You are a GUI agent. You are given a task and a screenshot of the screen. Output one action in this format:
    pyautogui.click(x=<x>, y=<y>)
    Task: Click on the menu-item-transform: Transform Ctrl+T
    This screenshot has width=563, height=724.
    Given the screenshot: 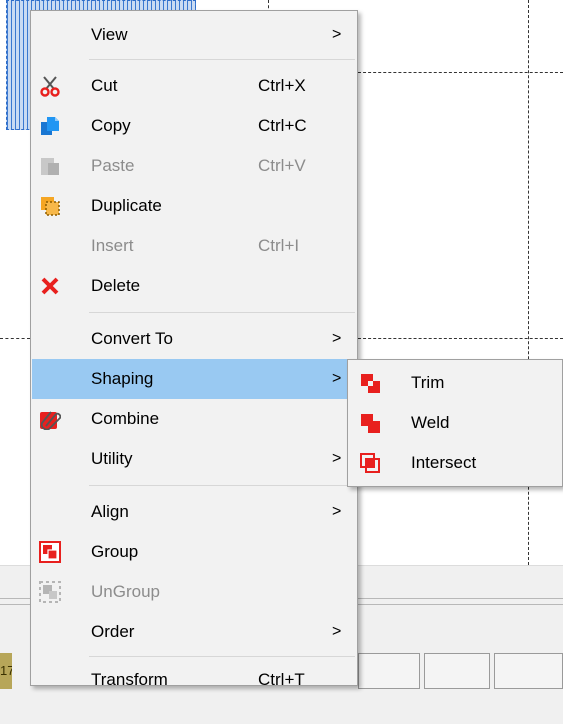 What is the action you would take?
    pyautogui.click(x=194, y=666)
    